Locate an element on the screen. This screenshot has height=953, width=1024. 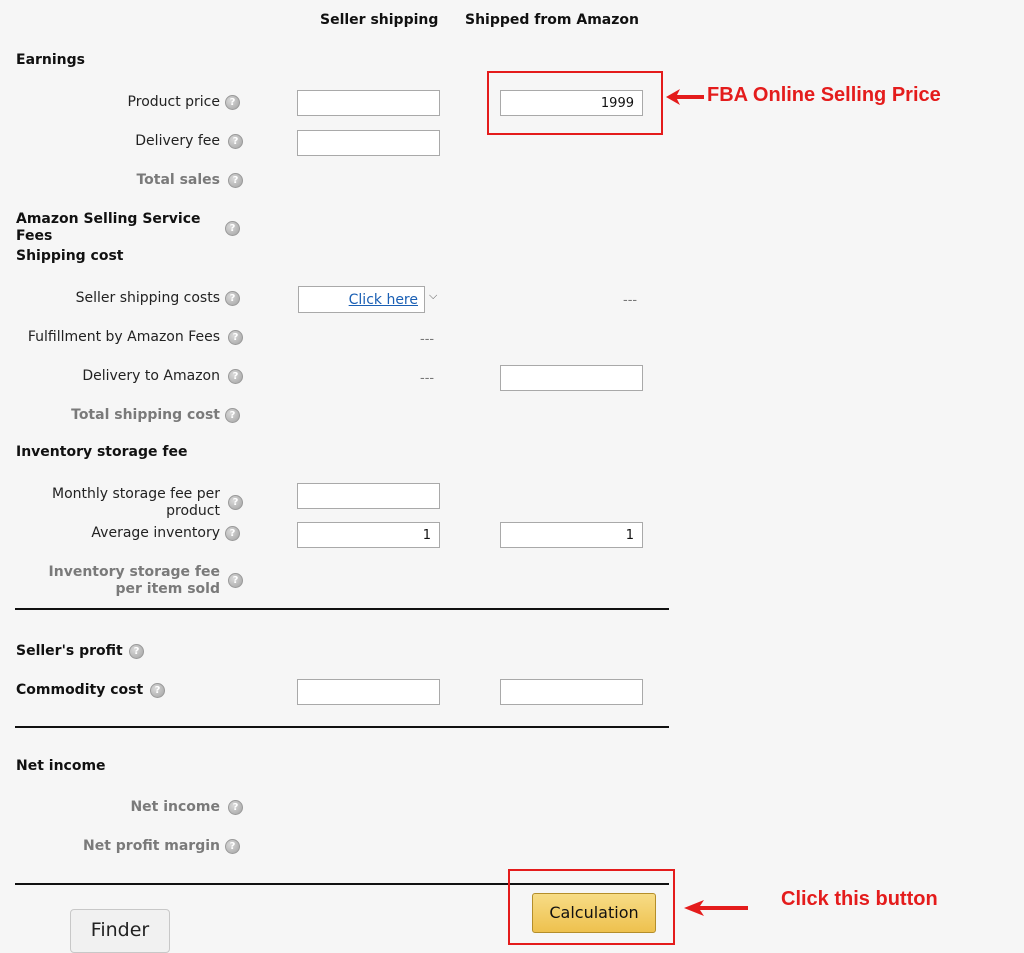
section-net-income: Net income is located at coordinates (61, 766).